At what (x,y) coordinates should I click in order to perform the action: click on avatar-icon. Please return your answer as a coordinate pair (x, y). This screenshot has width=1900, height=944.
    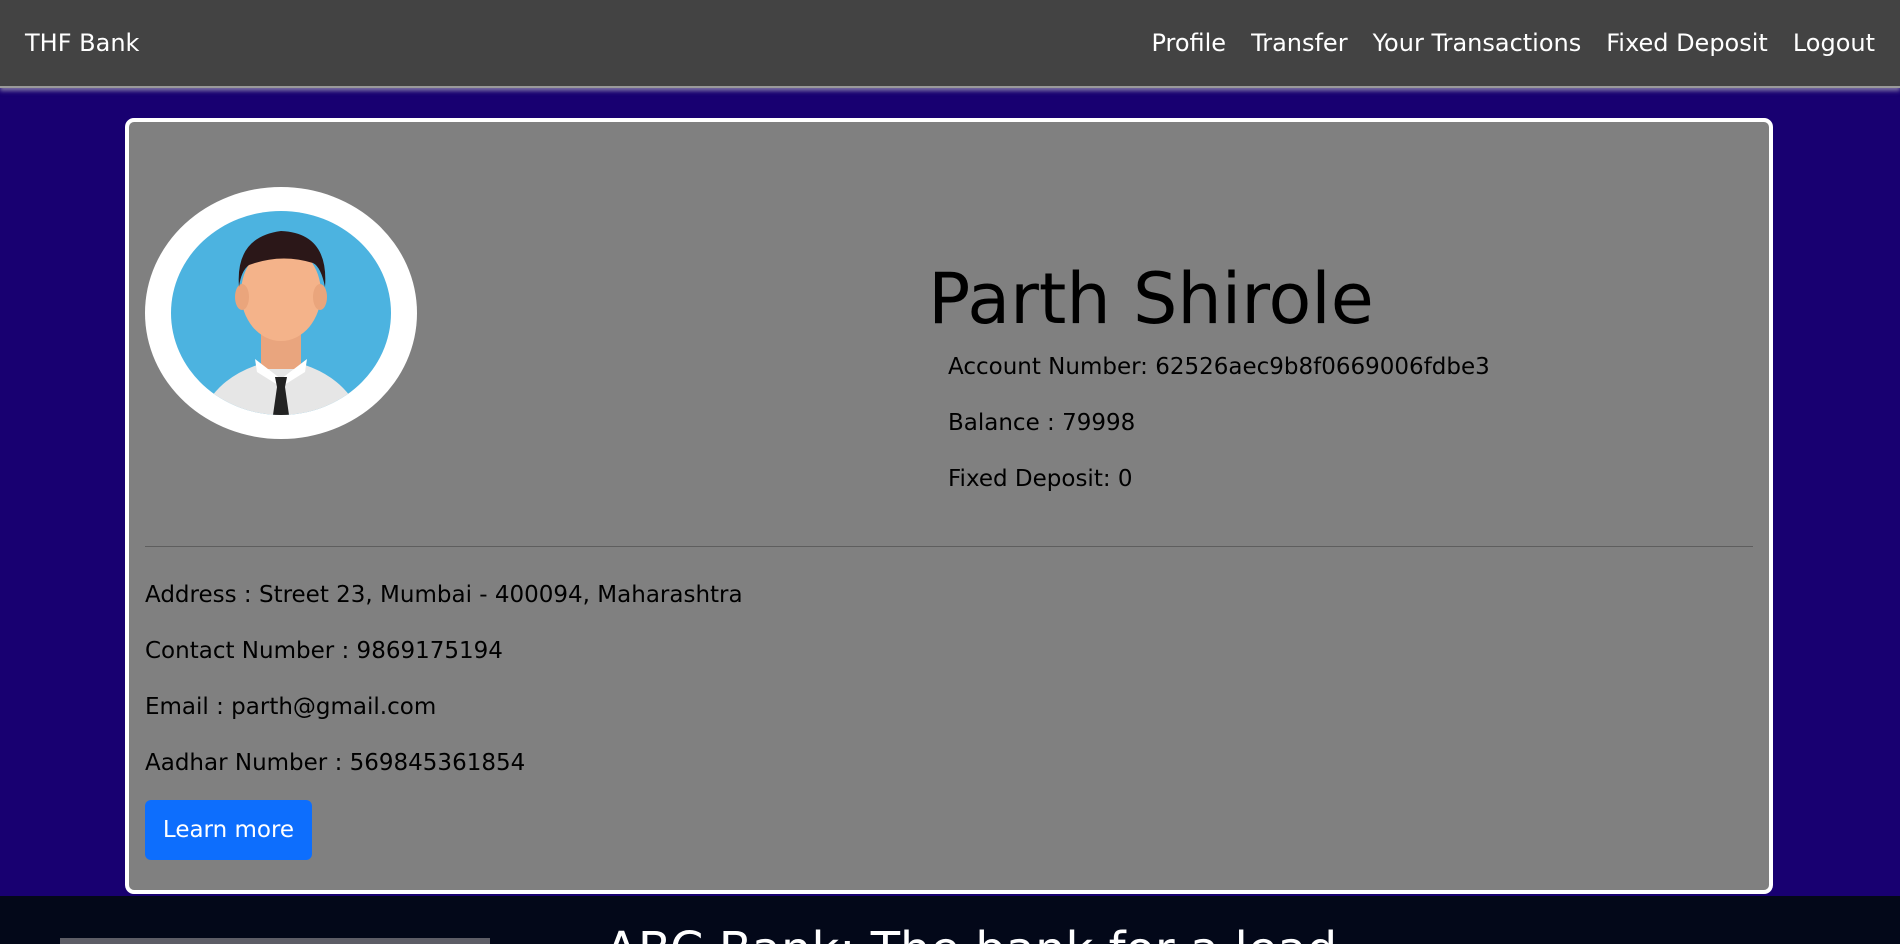
    Looking at the image, I should click on (281, 313).